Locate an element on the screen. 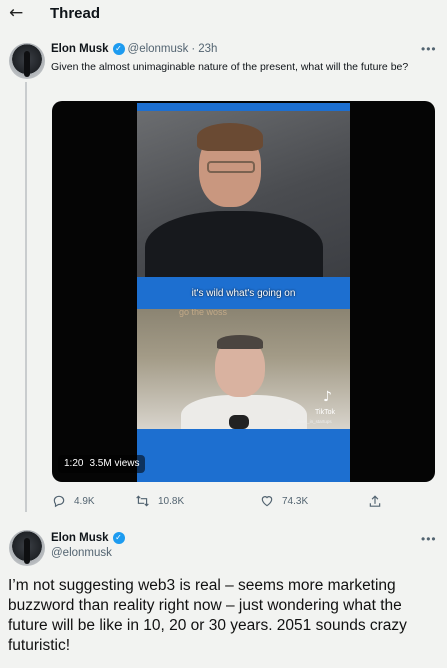  thread-connector-line is located at coordinates (26, 297).